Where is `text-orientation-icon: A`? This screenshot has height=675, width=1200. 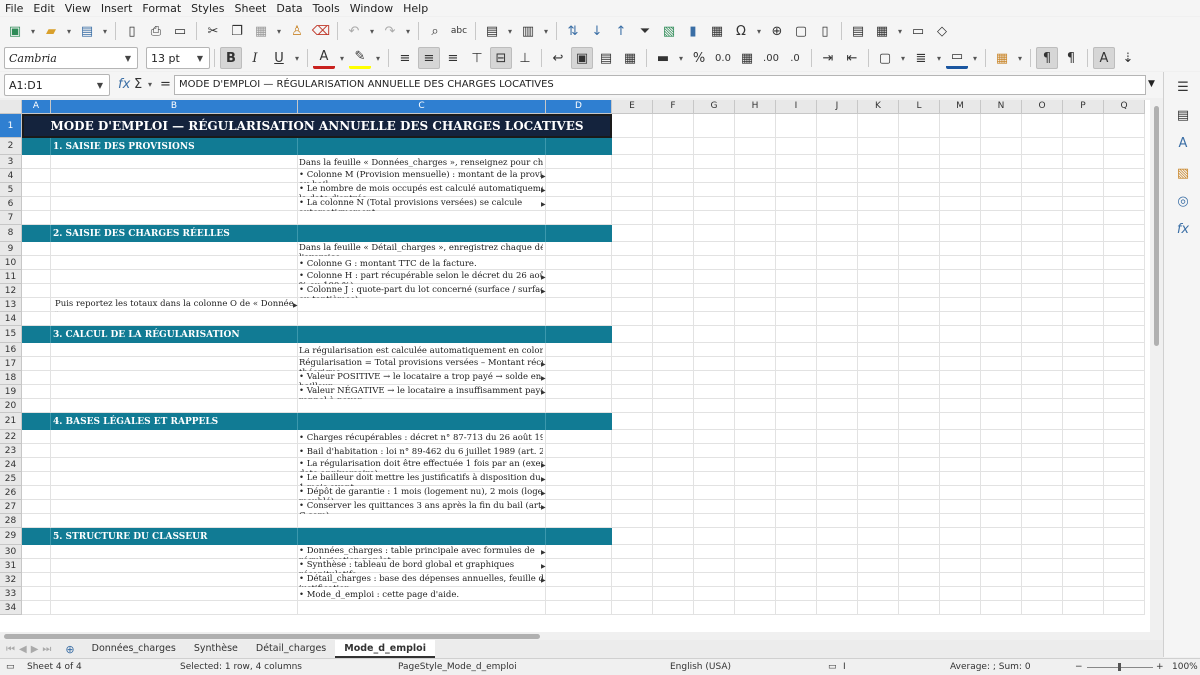
text-orientation-icon: A is located at coordinates (1104, 58).